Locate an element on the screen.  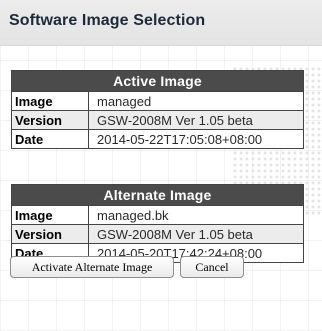
alternate-image-header: Alternate Image is located at coordinates (157, 195).